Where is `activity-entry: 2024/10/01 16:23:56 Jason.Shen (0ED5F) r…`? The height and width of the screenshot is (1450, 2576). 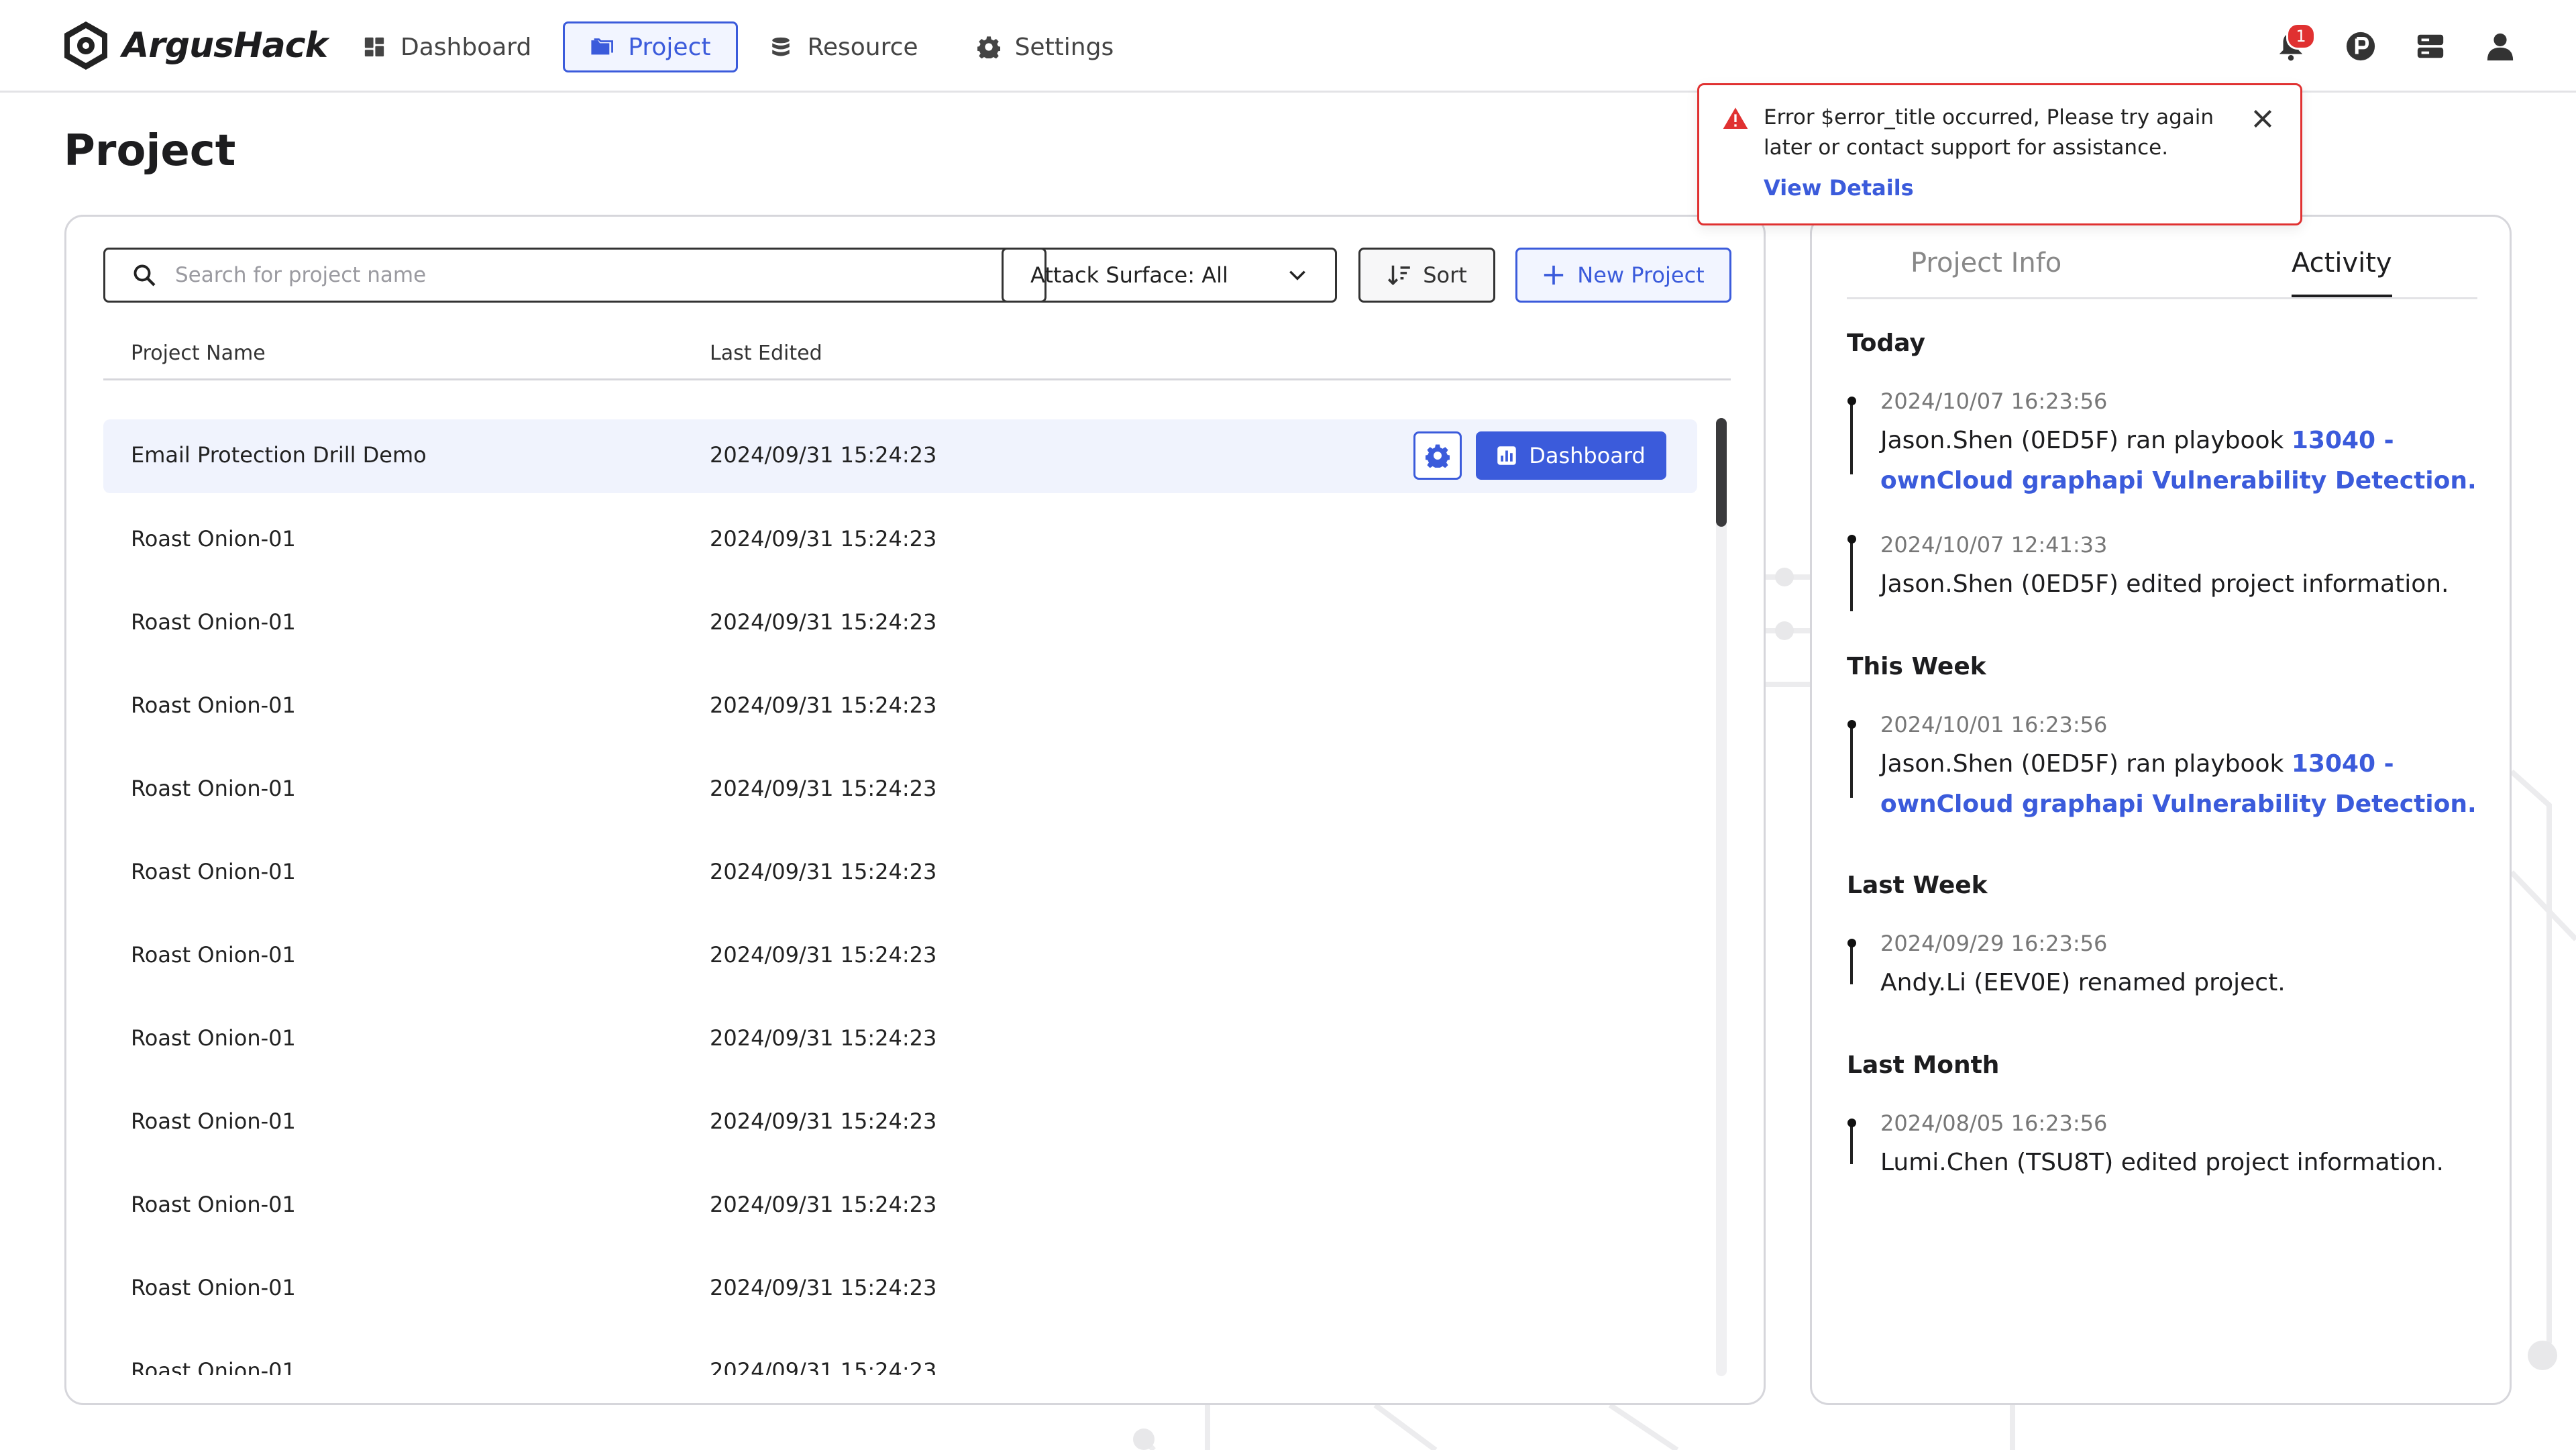
activity-entry: 2024/10/01 16:23:56 Jason.Shen (0ED5F) r… is located at coordinates (2178, 768).